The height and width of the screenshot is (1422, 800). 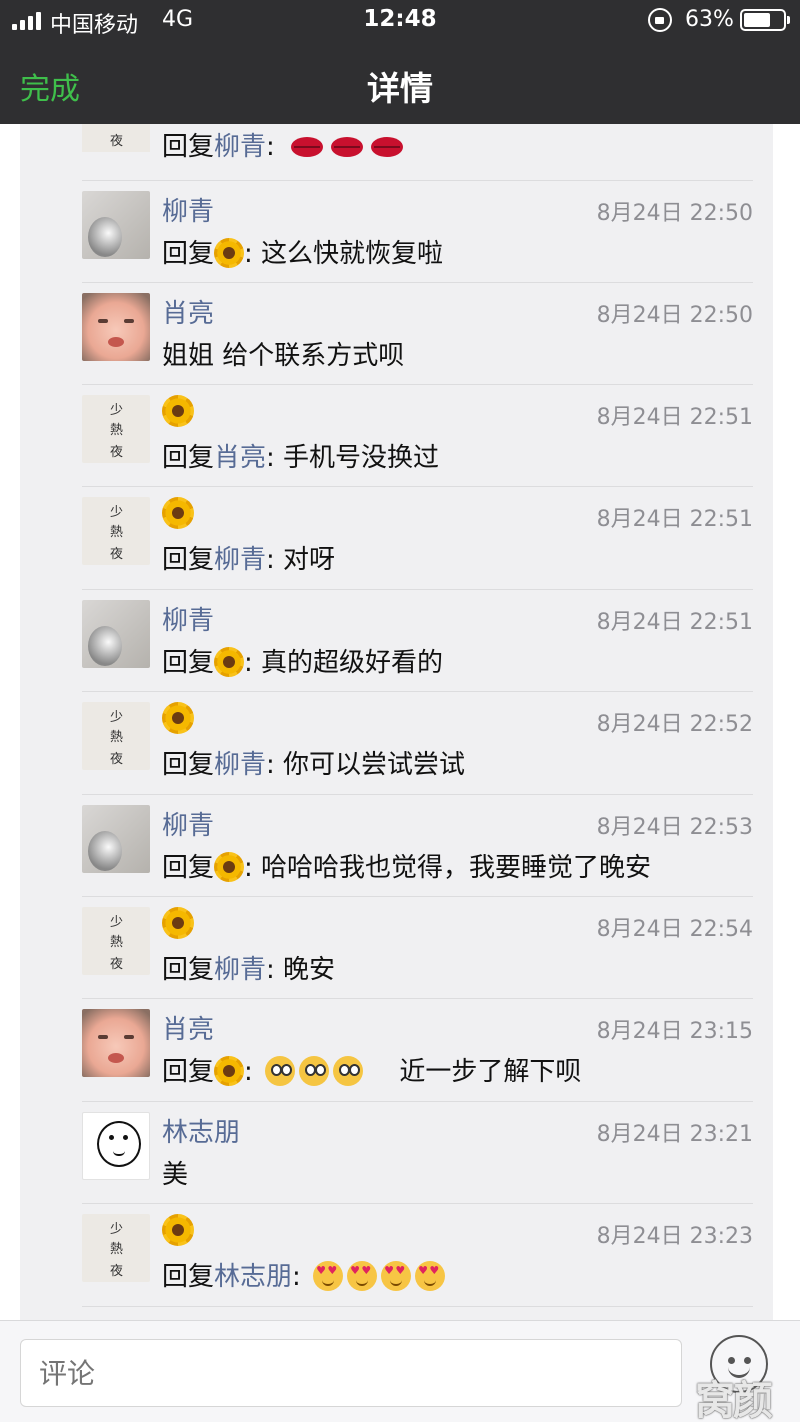 What do you see at coordinates (283, 356) in the screenshot?
I see `comment-text: 姐姐 给个联系方式呗` at bounding box center [283, 356].